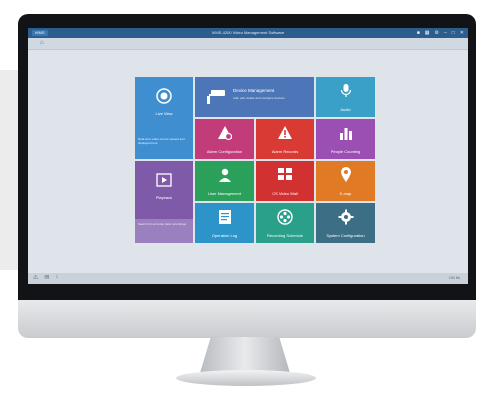 The image size is (484, 393). Describe the element at coordinates (462, 33) in the screenshot. I see `close-icon: ✕` at that location.